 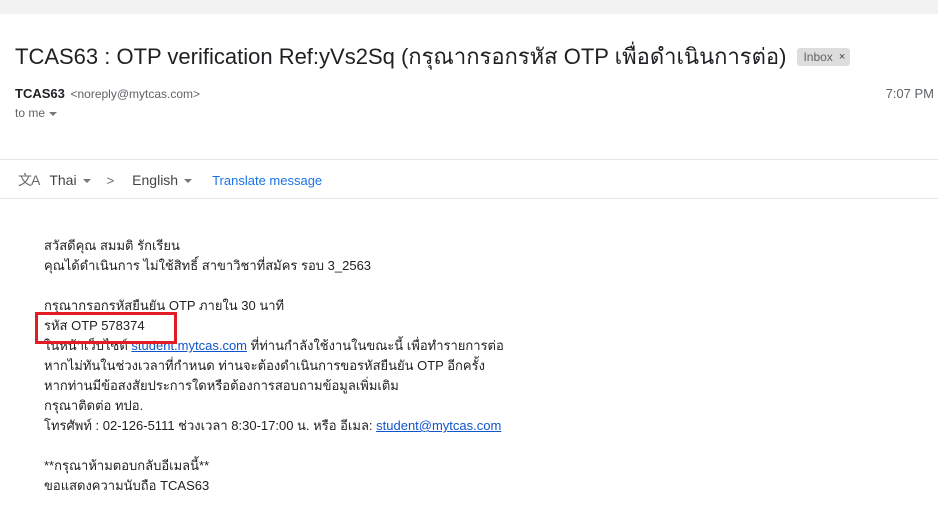 I want to click on source-language-label: Thai, so click(x=63, y=180).